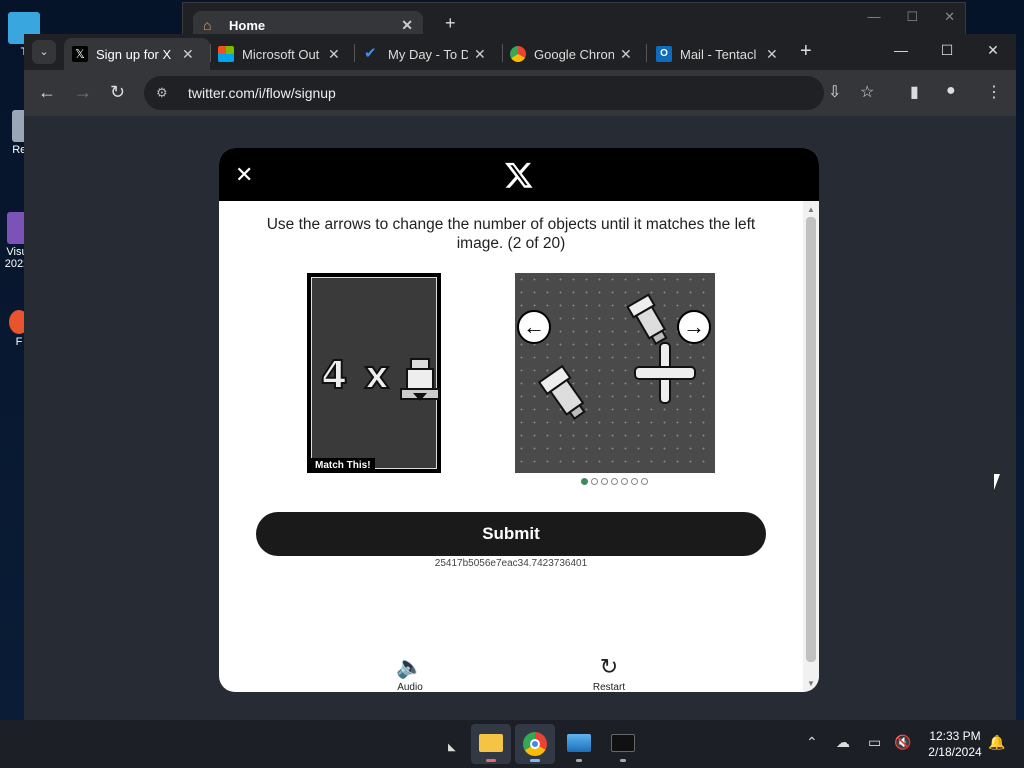 This screenshot has height=768, width=1024. What do you see at coordinates (902, 742) in the screenshot?
I see `volume-muted-icon: 🔇` at bounding box center [902, 742].